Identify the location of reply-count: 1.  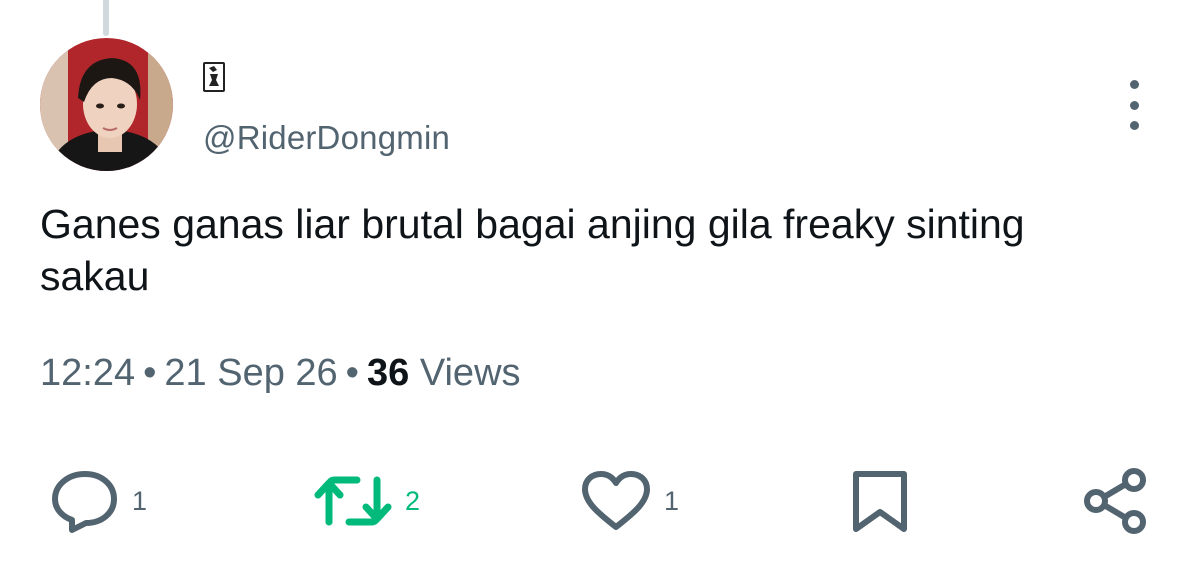
(140, 500).